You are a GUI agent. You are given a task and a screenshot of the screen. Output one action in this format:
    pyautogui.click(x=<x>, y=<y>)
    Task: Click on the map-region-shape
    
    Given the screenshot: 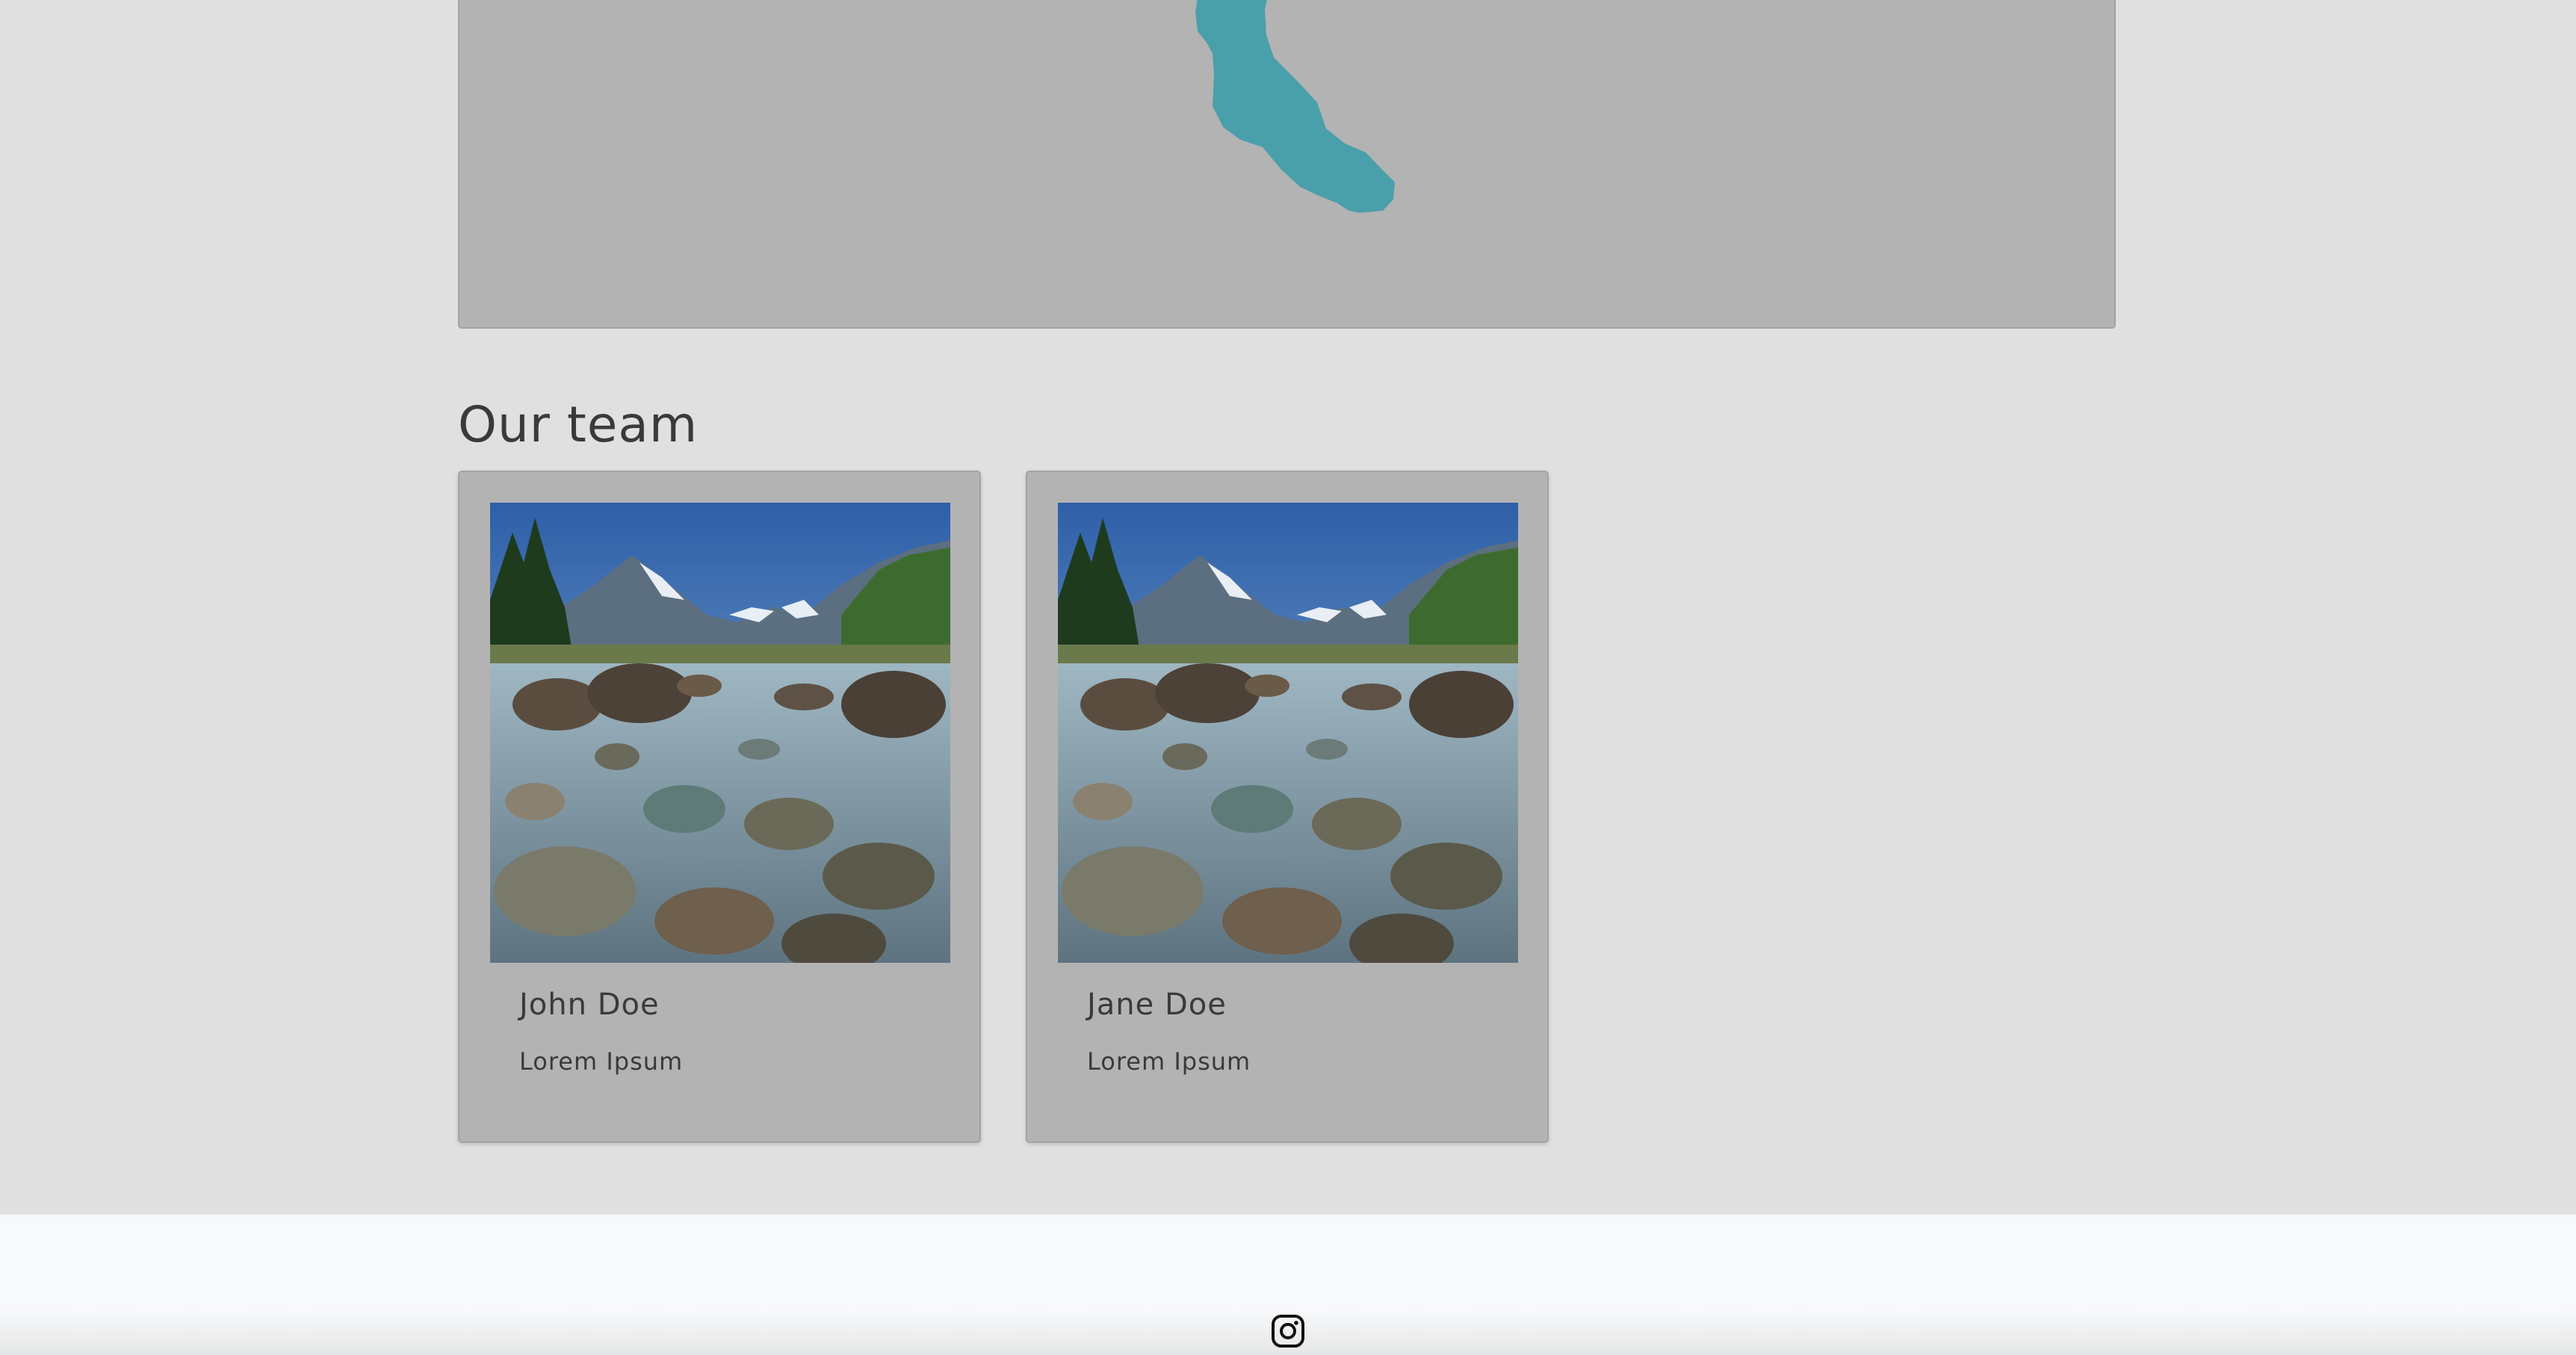 What is the action you would take?
    pyautogui.click(x=1295, y=107)
    